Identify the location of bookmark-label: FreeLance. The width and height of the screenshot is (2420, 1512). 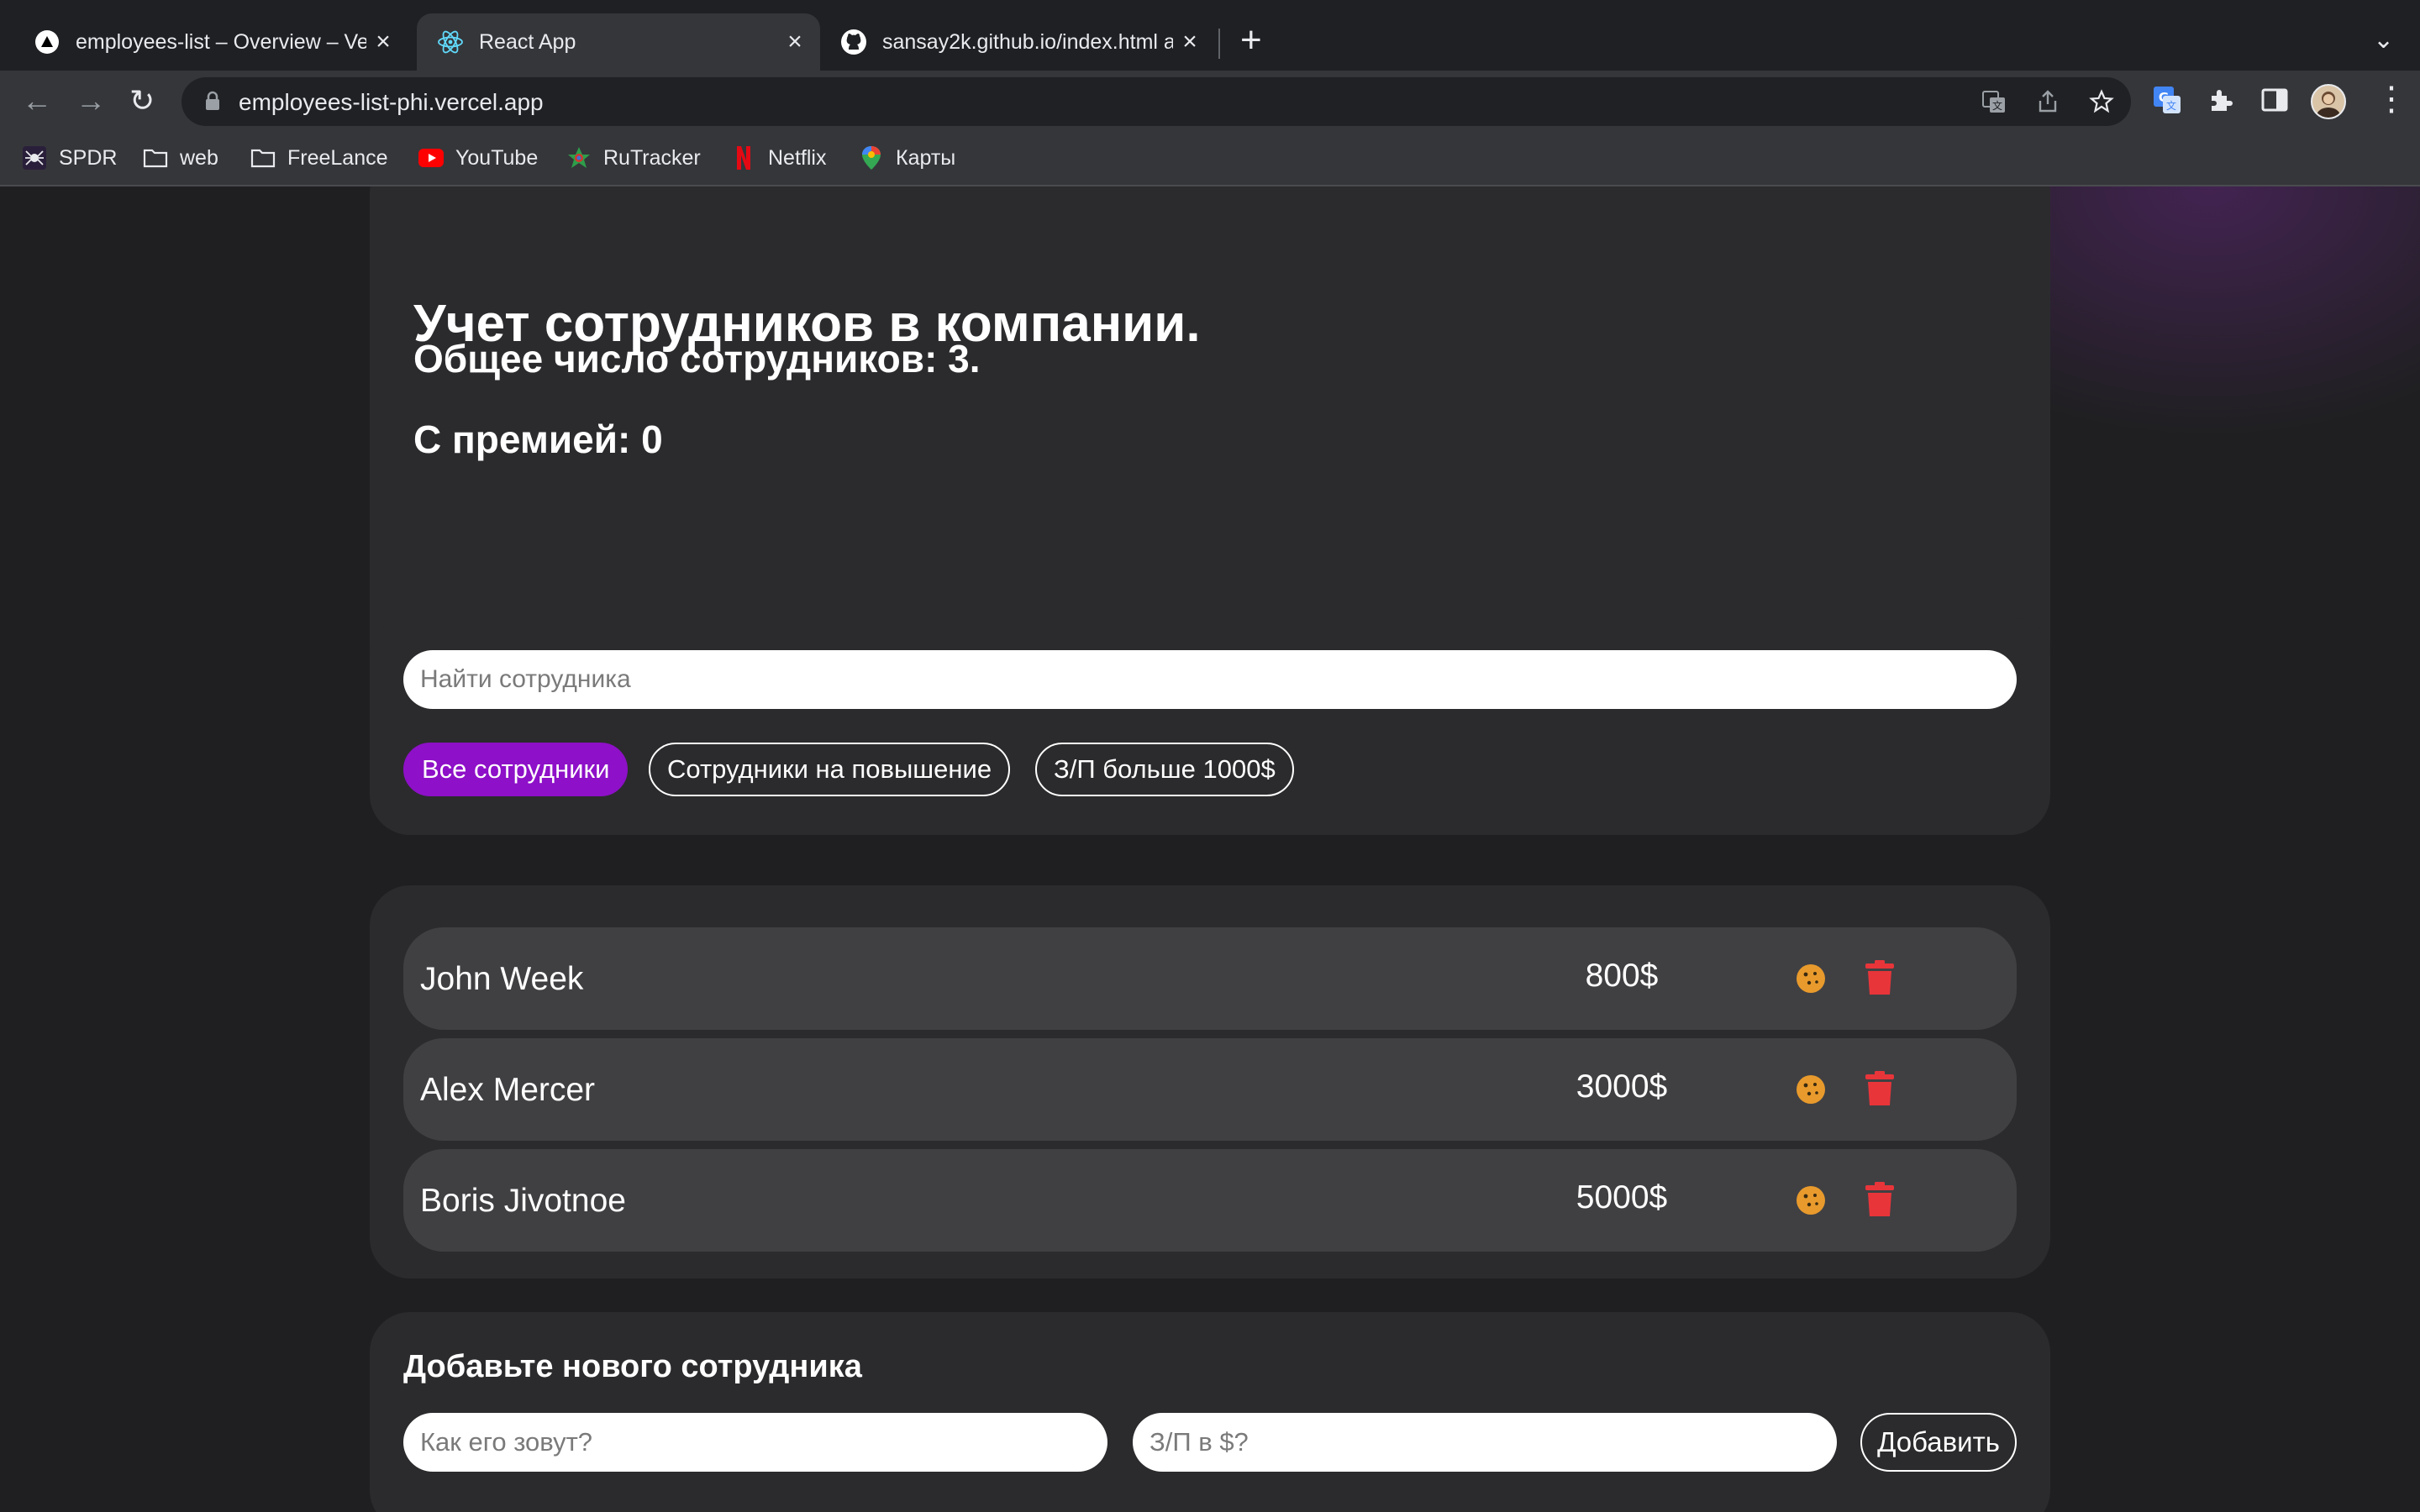
(337, 157).